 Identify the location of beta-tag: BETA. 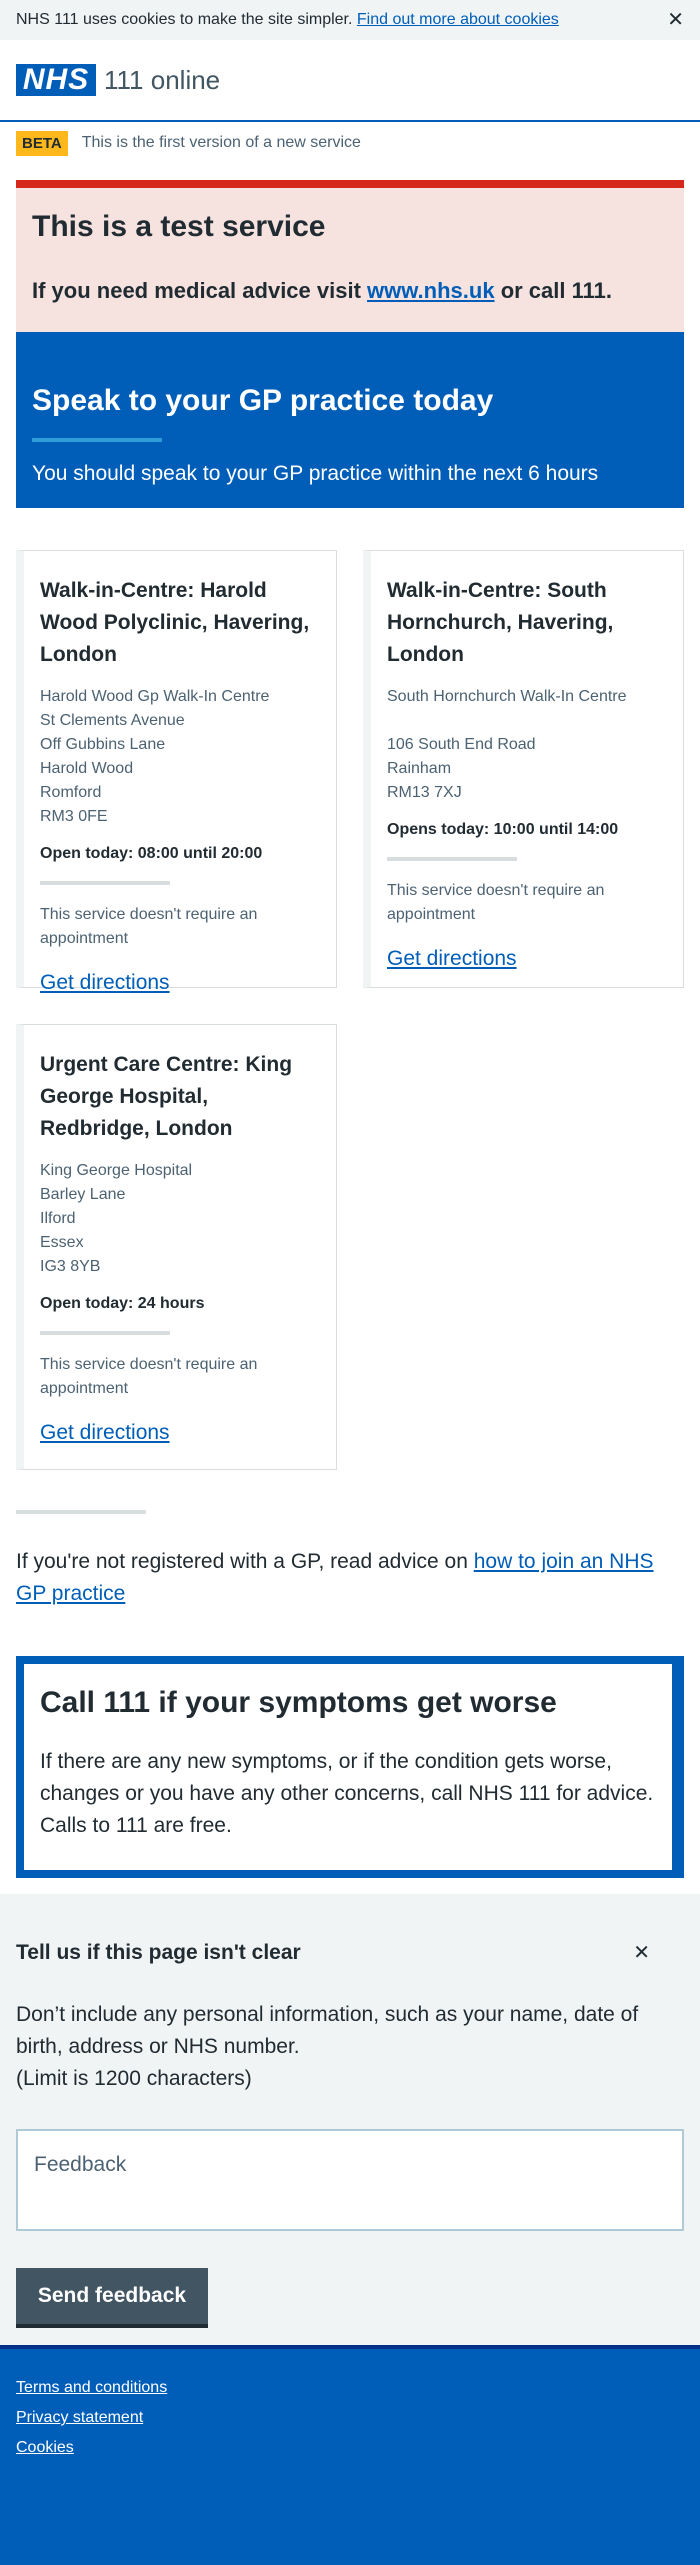
(42, 143).